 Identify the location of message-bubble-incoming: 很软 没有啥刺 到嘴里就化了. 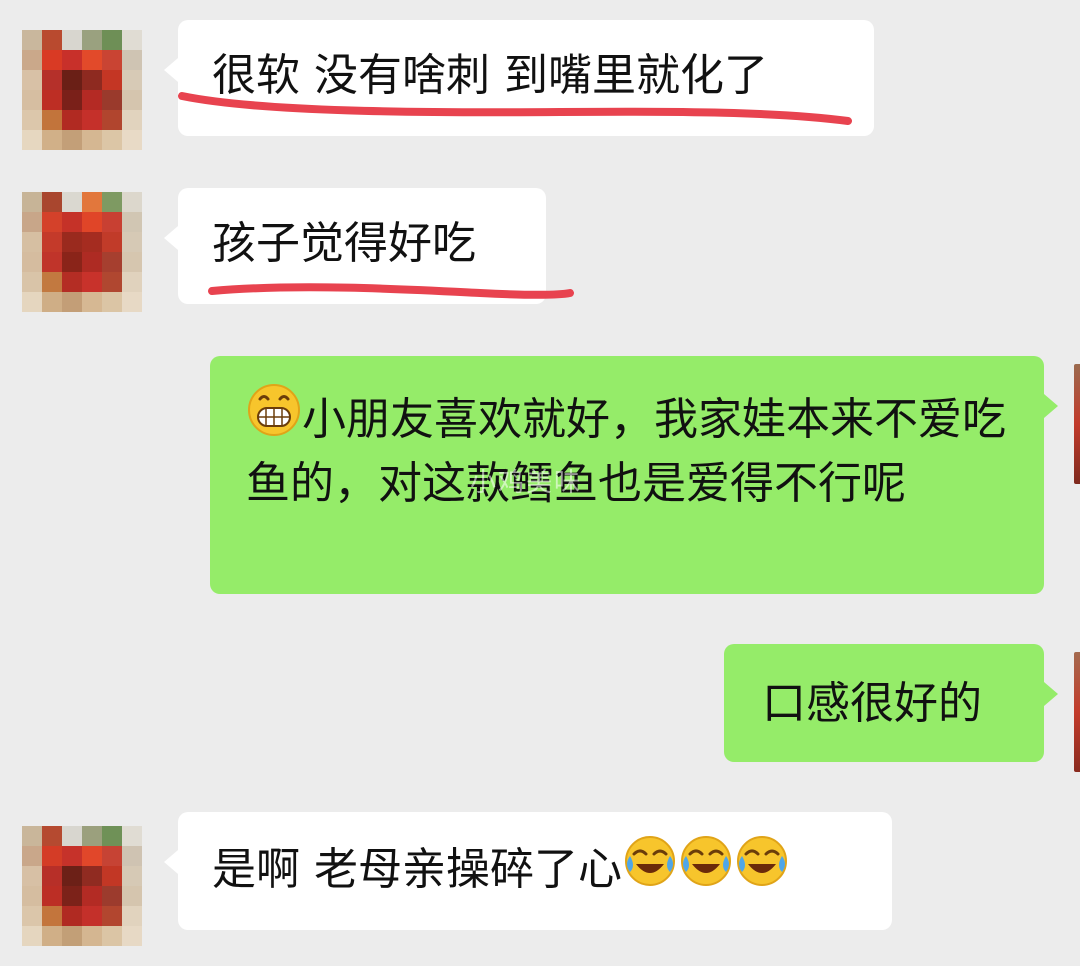
(519, 78).